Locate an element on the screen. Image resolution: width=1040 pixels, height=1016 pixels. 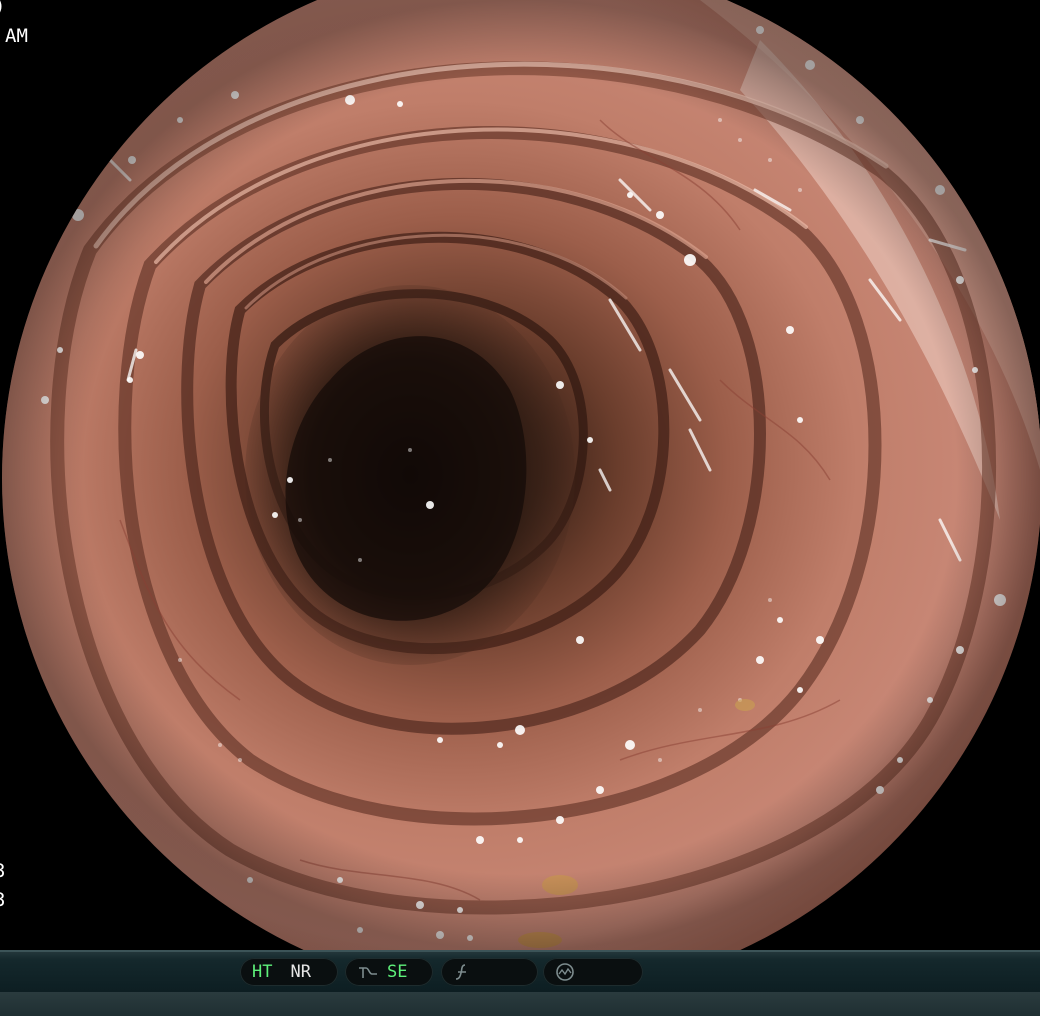
overlay-bottom-fragment-1: 3 is located at coordinates (2, 871).